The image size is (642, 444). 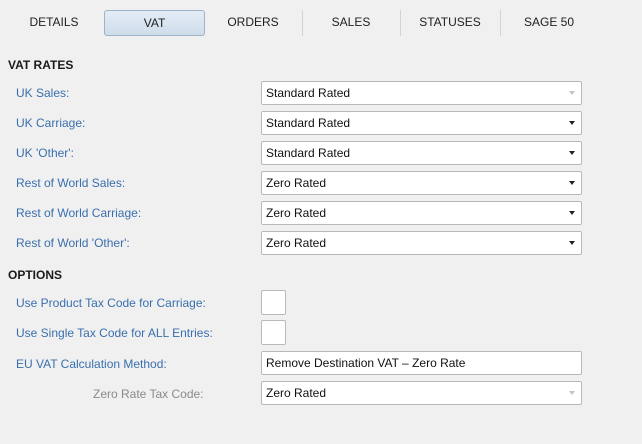 I want to click on uk-carriage-select: Standard Rated, so click(x=421, y=123).